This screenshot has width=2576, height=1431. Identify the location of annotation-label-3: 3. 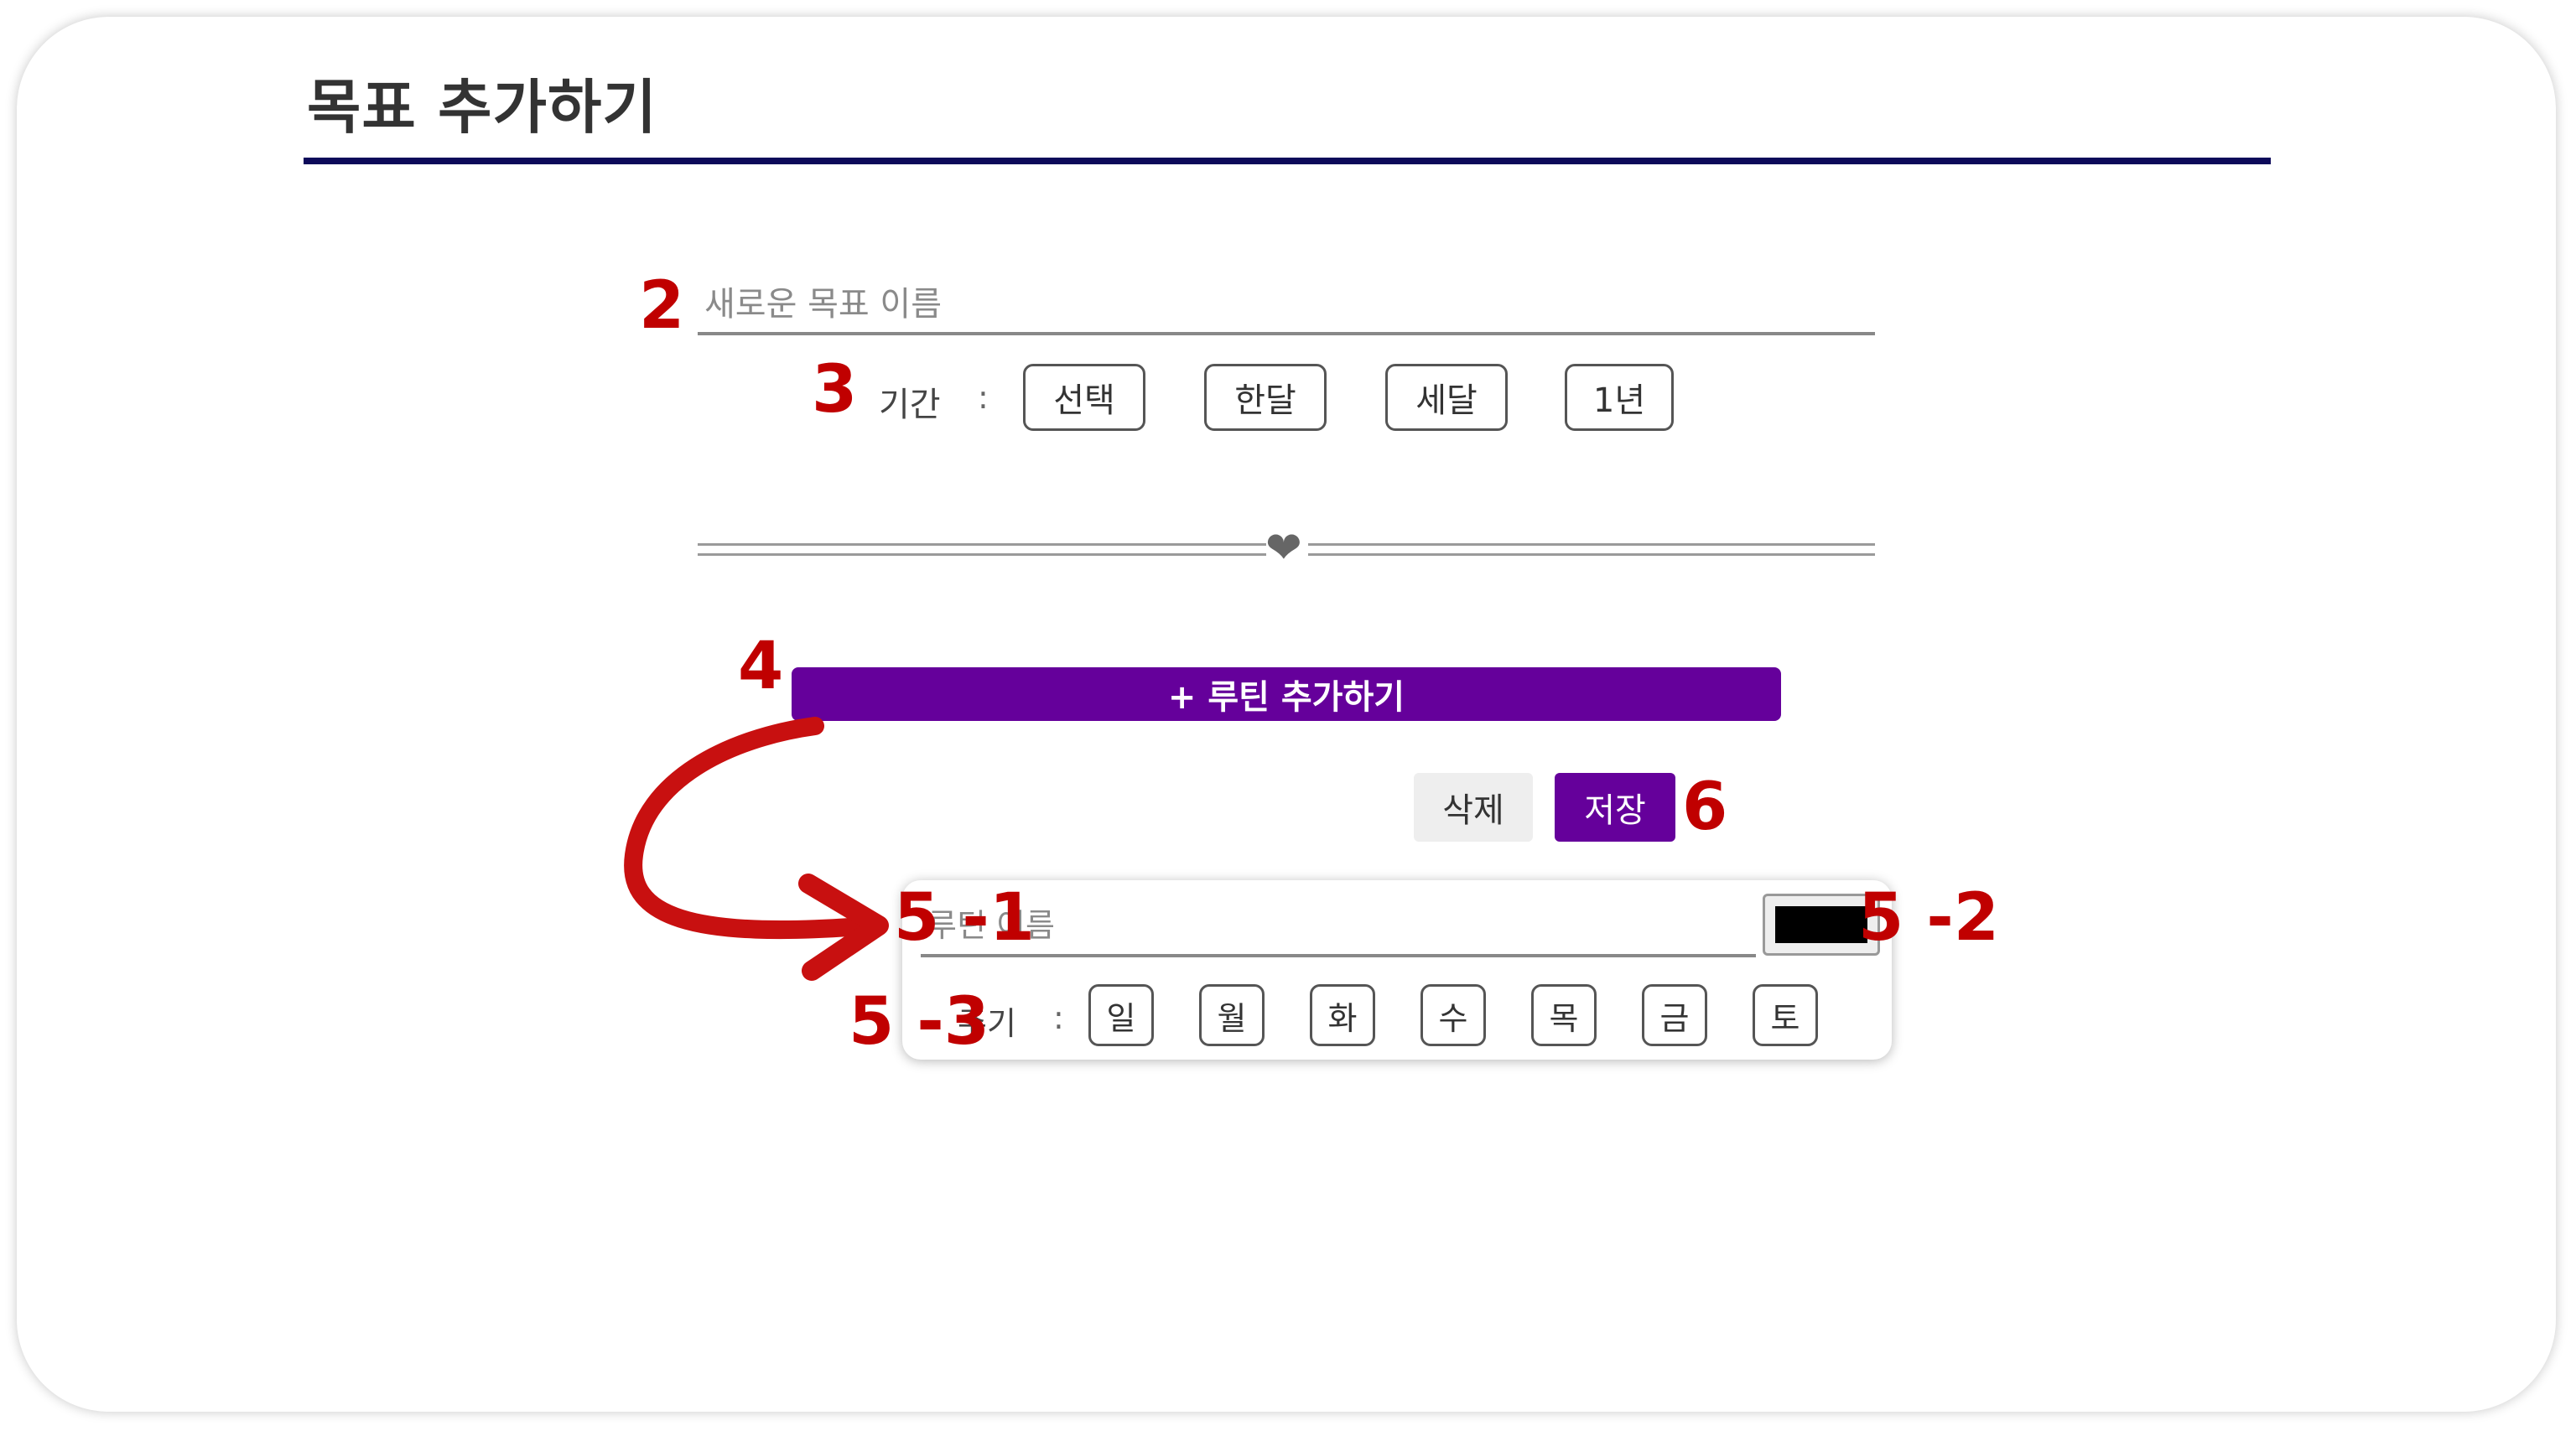
(835, 390).